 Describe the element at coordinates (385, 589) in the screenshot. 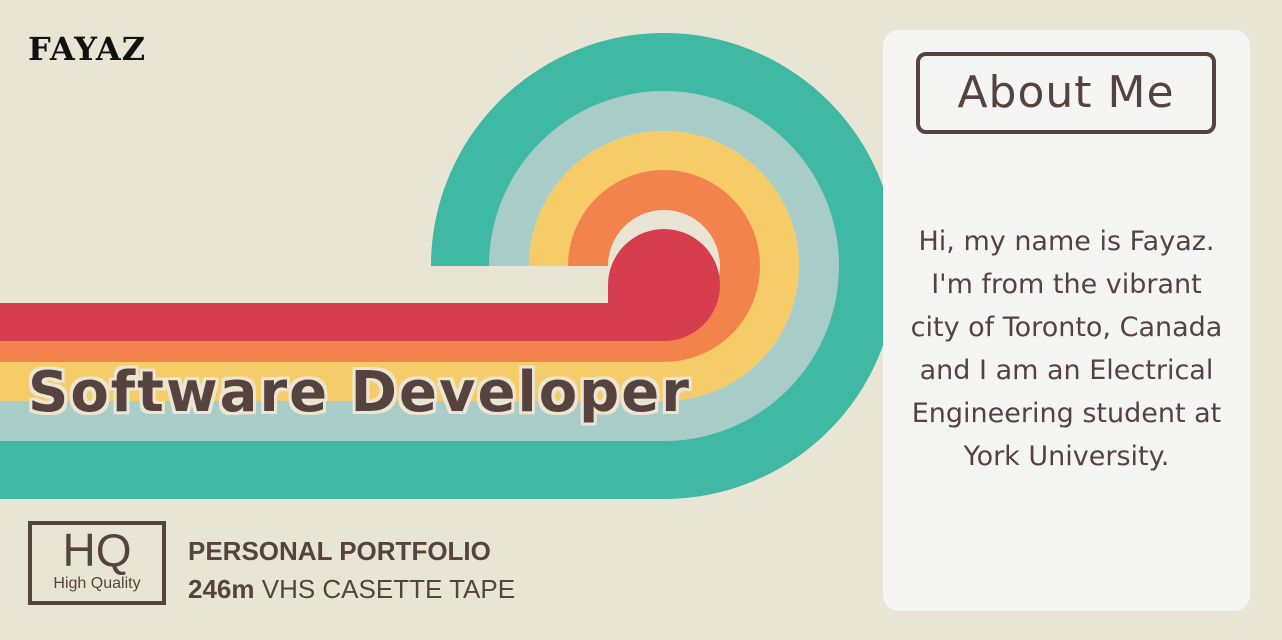

I see `tape-line-2-rest: VHS CASETTE TAPE` at that location.